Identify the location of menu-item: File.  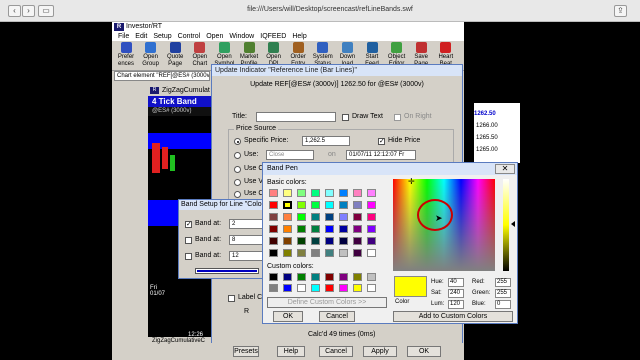
(123, 36).